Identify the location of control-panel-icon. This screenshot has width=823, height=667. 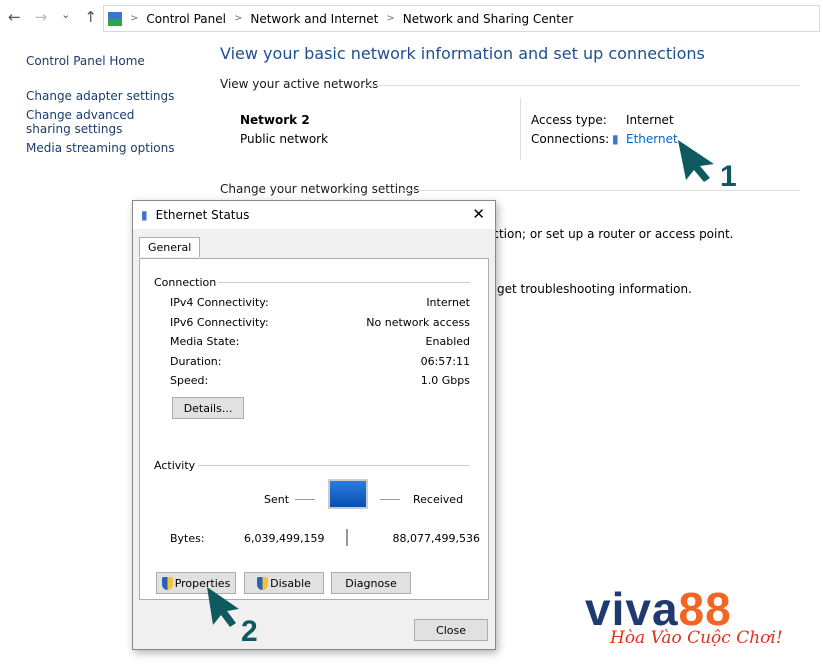
(115, 18).